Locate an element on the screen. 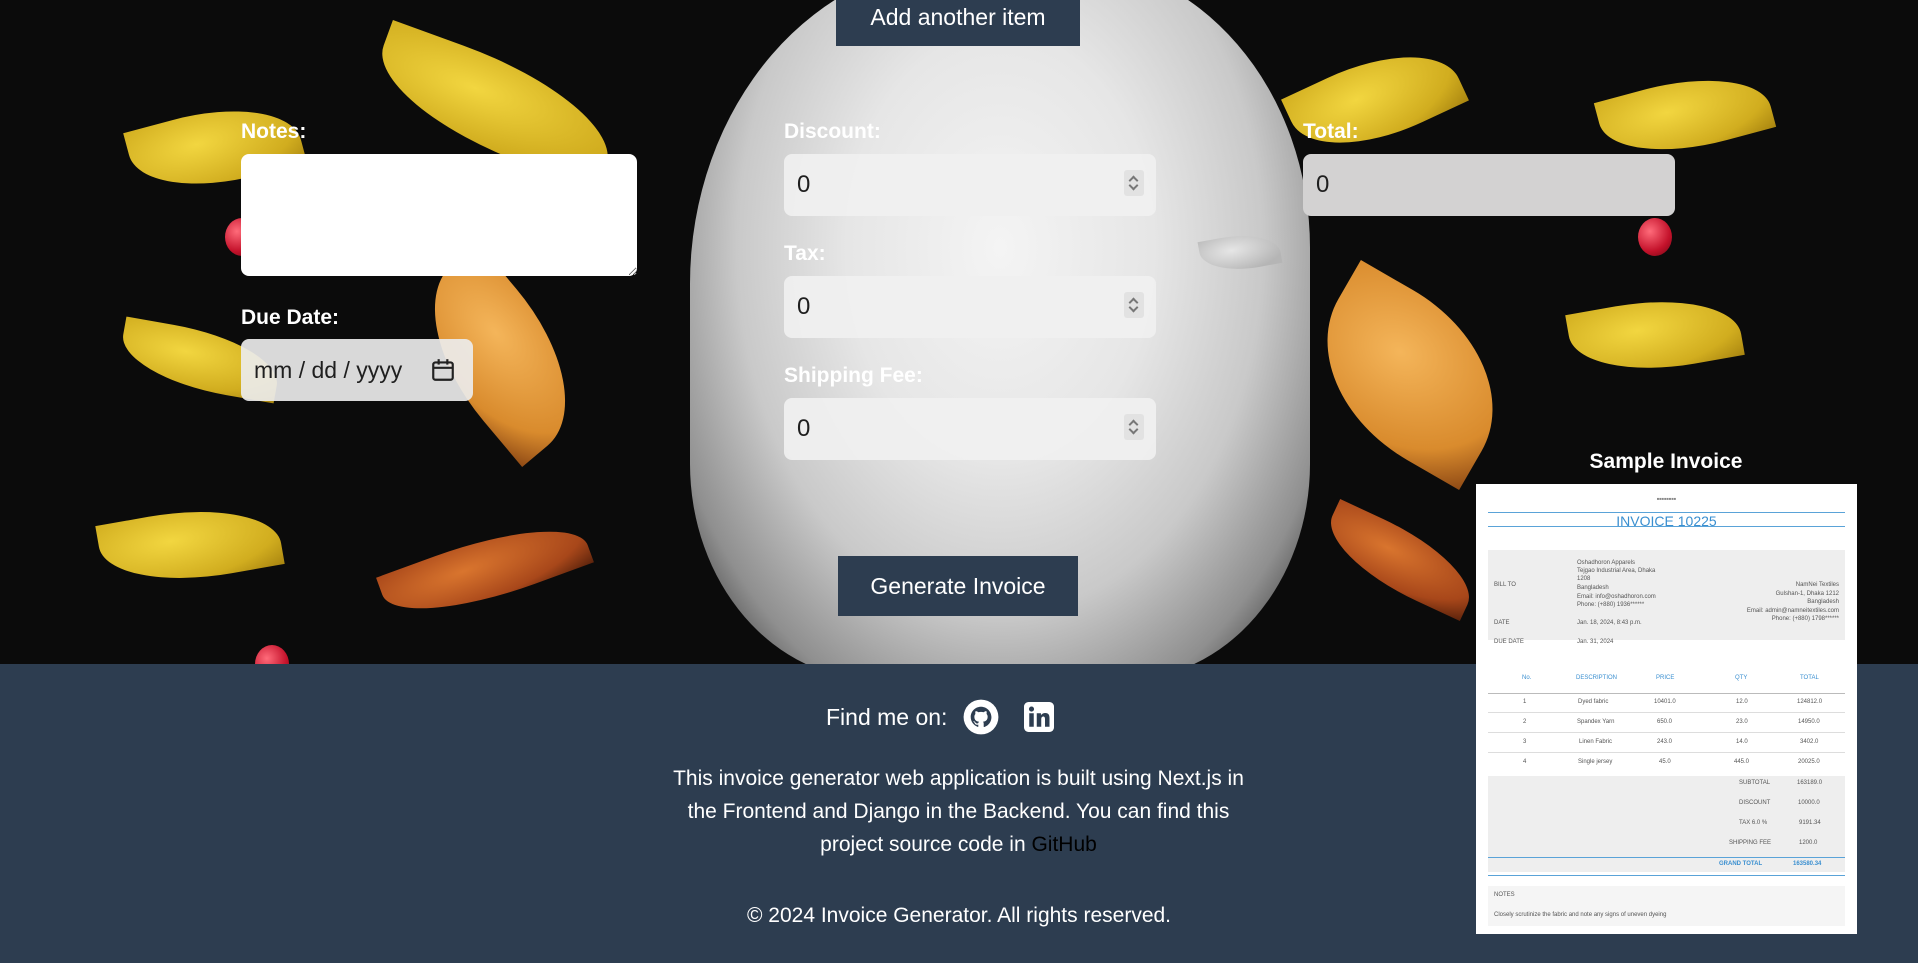 This screenshot has width=1918, height=963. due-date-input: mm / dd / yyyy is located at coordinates (357, 370).